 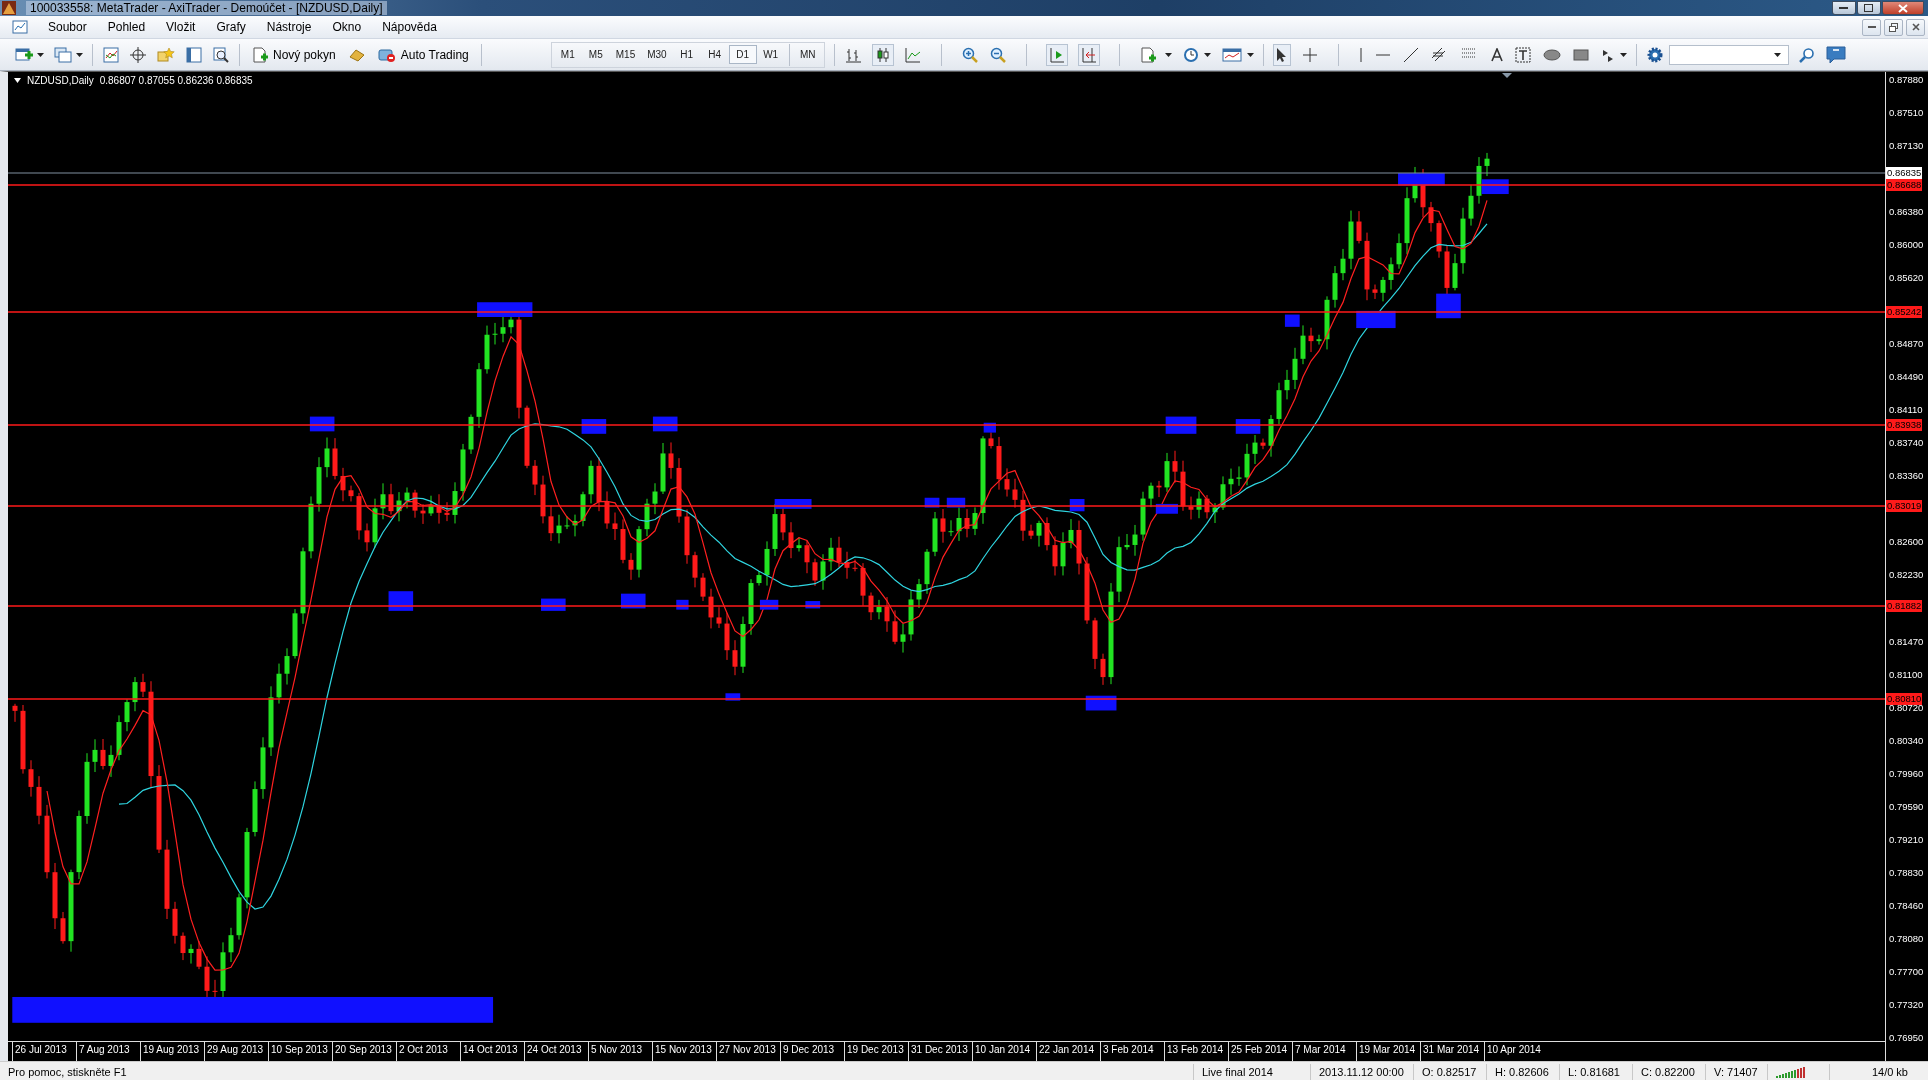 What do you see at coordinates (1906, 344) in the screenshot?
I see `price-label: 0.84870` at bounding box center [1906, 344].